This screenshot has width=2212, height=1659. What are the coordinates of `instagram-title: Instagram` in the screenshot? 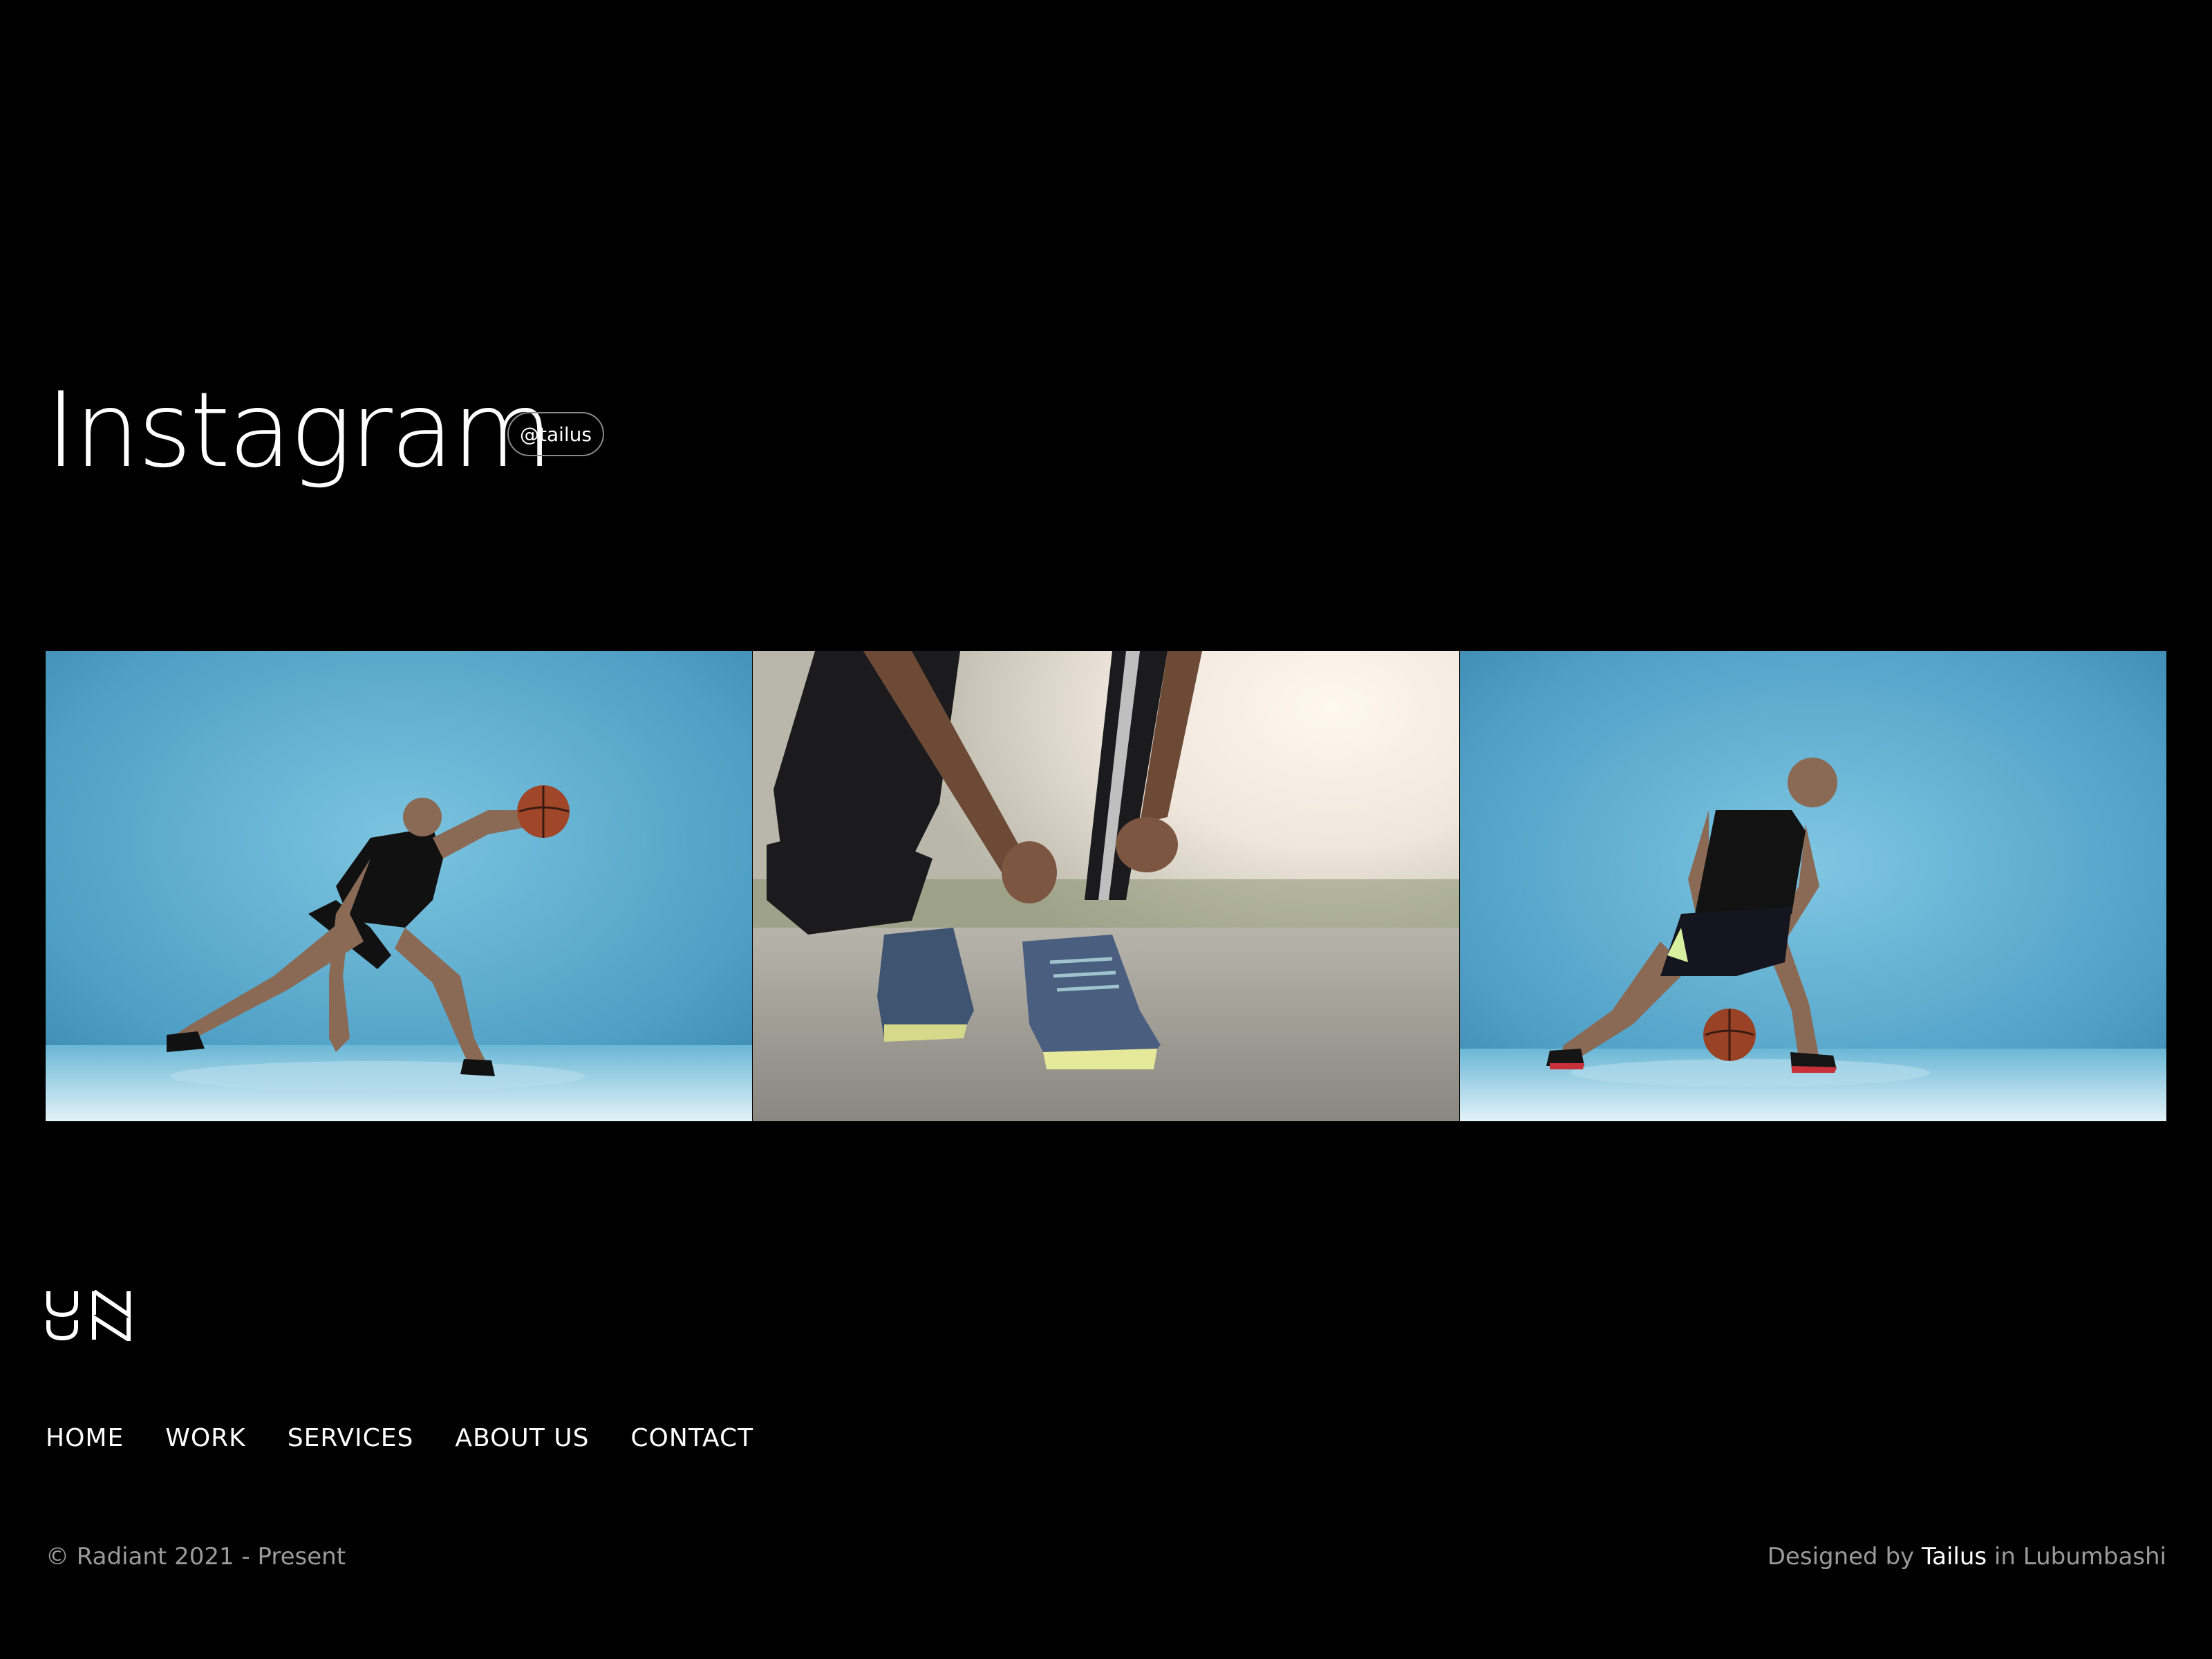 It's located at (299, 431).